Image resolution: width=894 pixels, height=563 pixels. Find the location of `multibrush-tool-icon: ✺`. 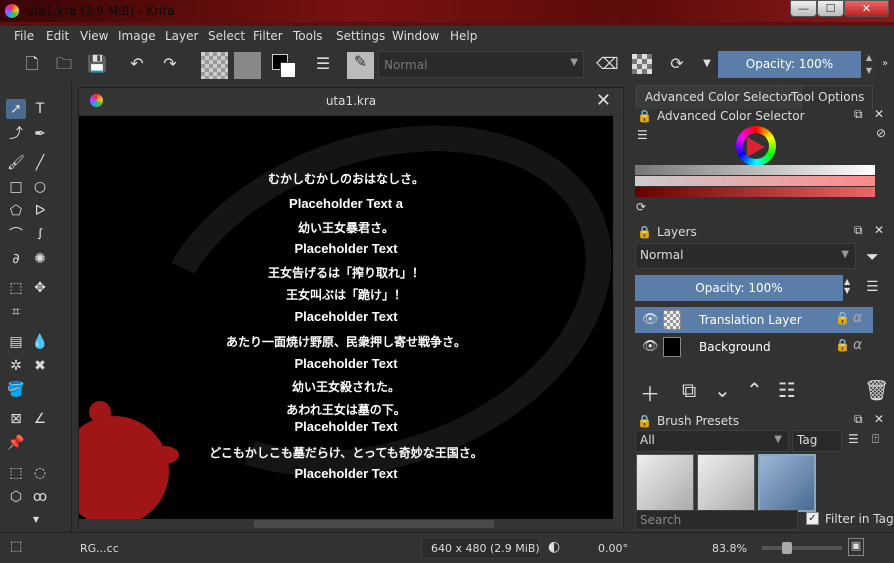

multibrush-tool-icon: ✺ is located at coordinates (40, 259).